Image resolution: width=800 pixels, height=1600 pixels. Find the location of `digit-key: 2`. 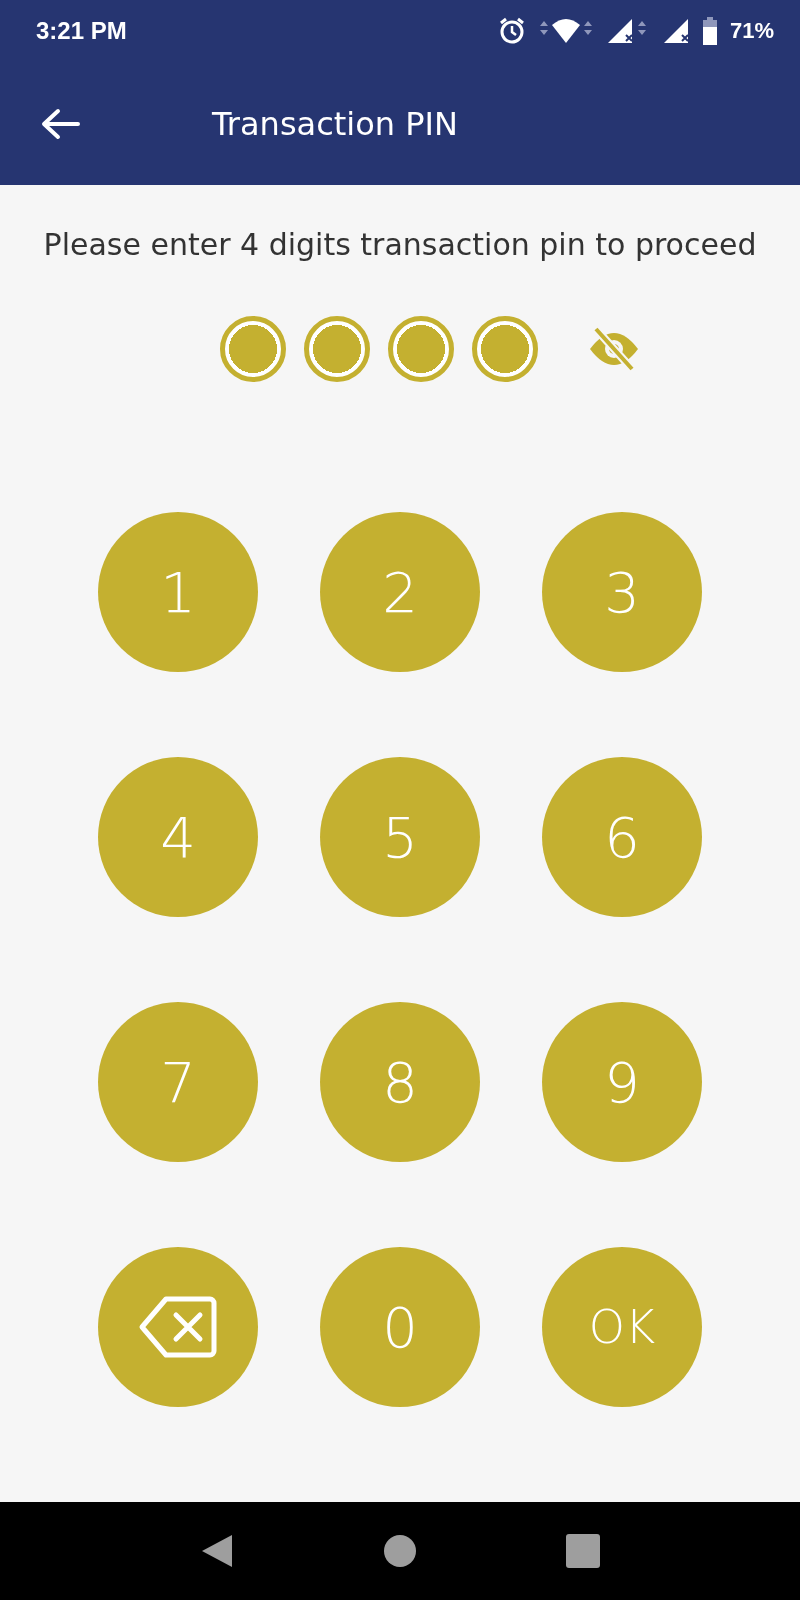

digit-key: 2 is located at coordinates (400, 592).